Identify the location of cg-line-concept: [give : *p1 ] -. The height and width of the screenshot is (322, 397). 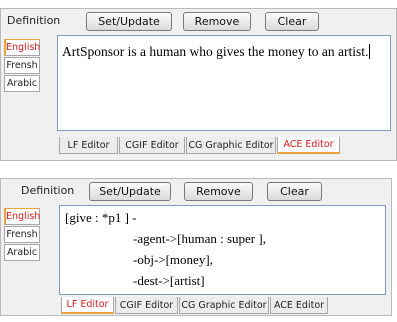
(101, 217).